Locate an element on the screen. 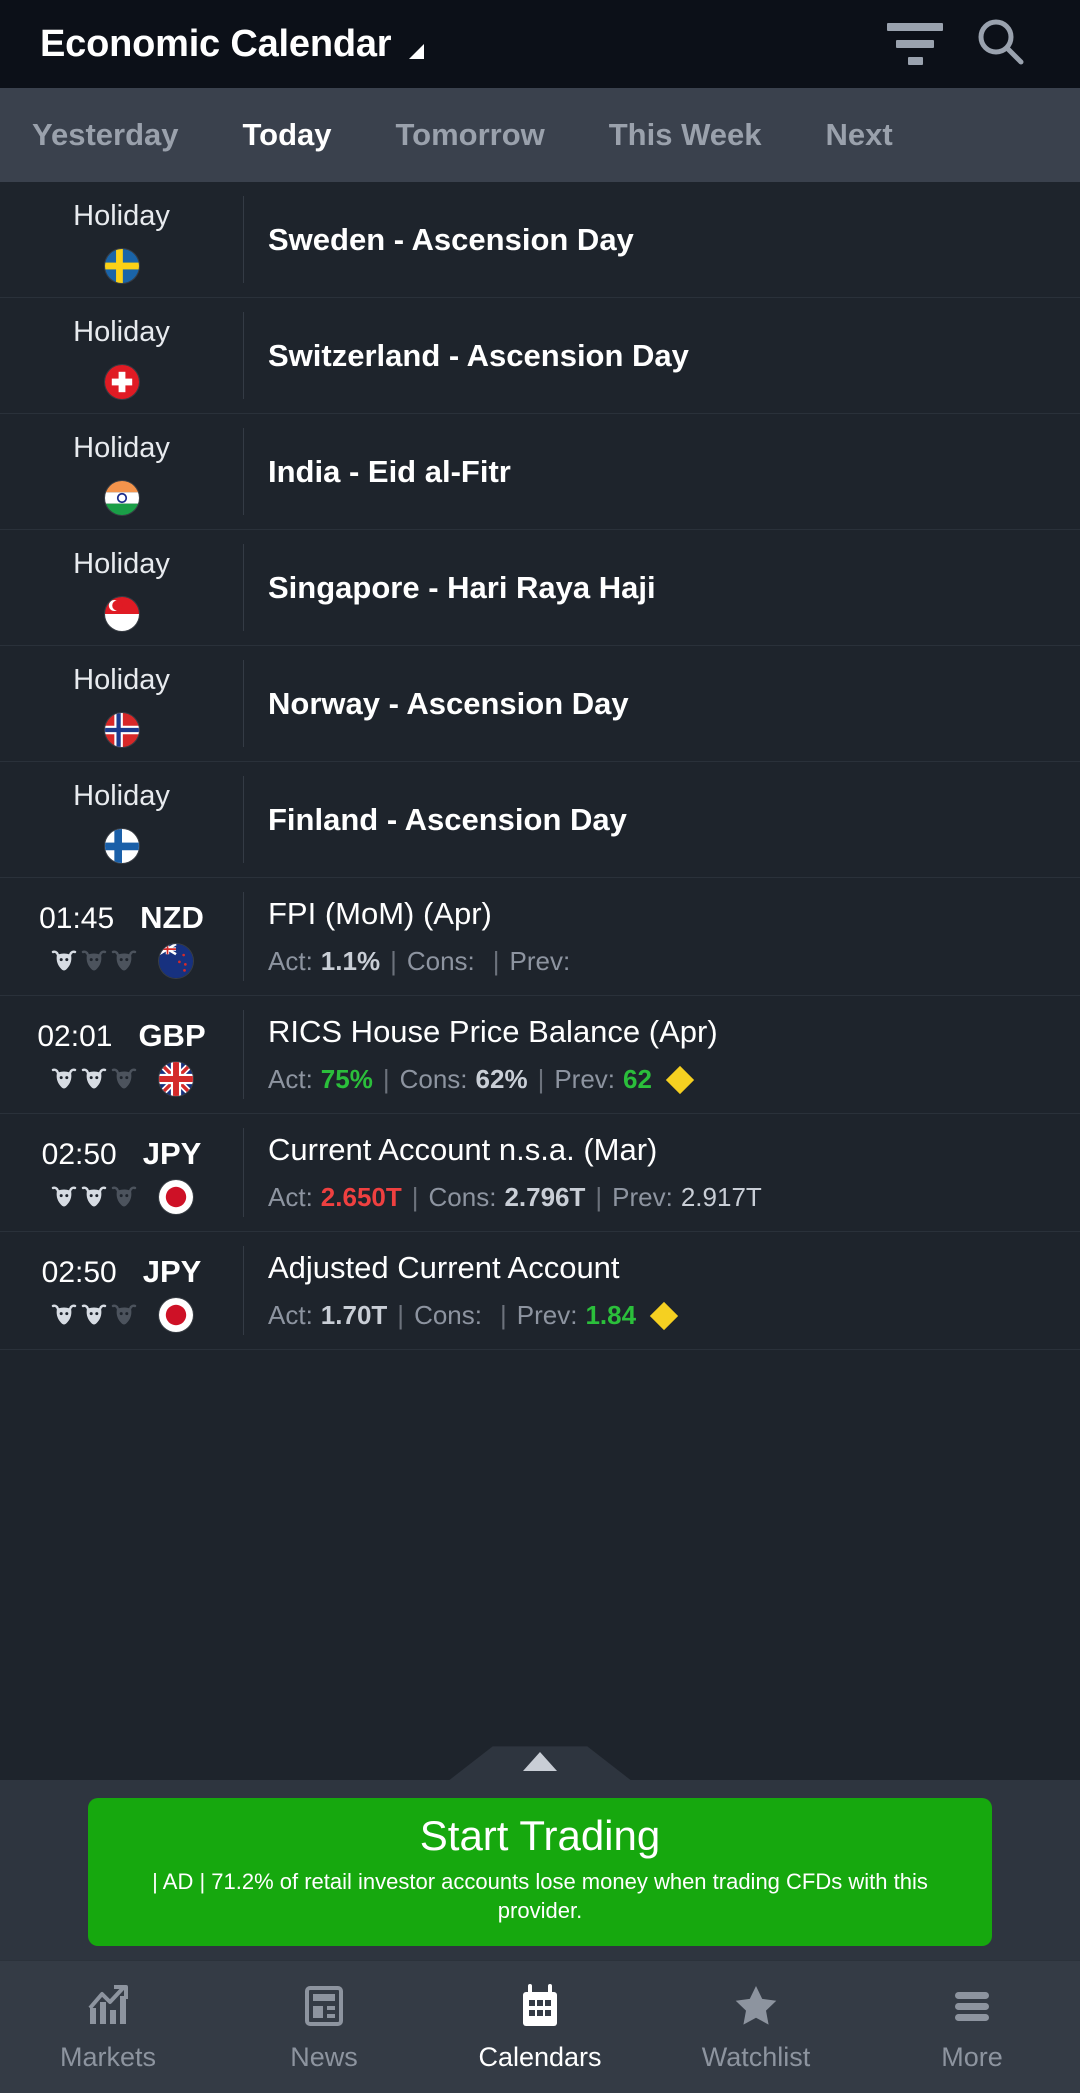 The height and width of the screenshot is (2093, 1080). tab-next-week: Next is located at coordinates (859, 135).